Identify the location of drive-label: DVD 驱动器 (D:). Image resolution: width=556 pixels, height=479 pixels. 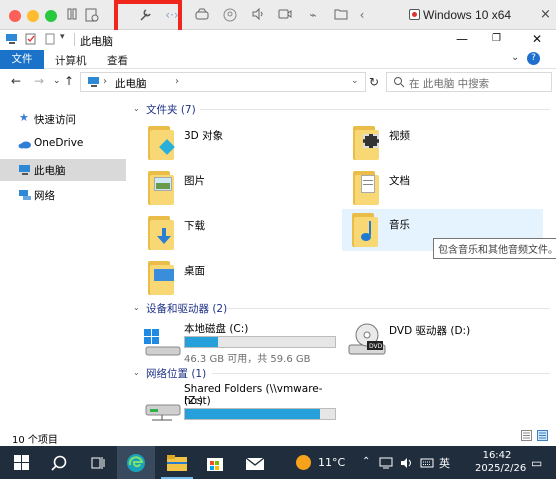
(430, 331).